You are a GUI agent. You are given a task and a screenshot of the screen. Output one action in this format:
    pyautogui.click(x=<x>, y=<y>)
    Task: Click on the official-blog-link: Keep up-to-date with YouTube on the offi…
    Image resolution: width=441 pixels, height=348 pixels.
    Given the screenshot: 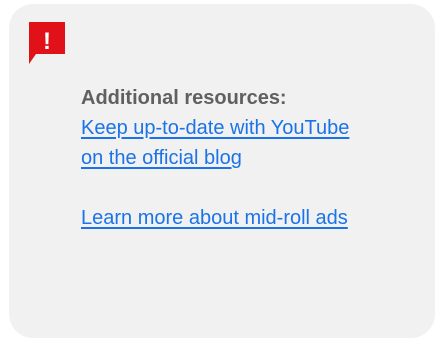 What is the action you would take?
    pyautogui.click(x=216, y=143)
    